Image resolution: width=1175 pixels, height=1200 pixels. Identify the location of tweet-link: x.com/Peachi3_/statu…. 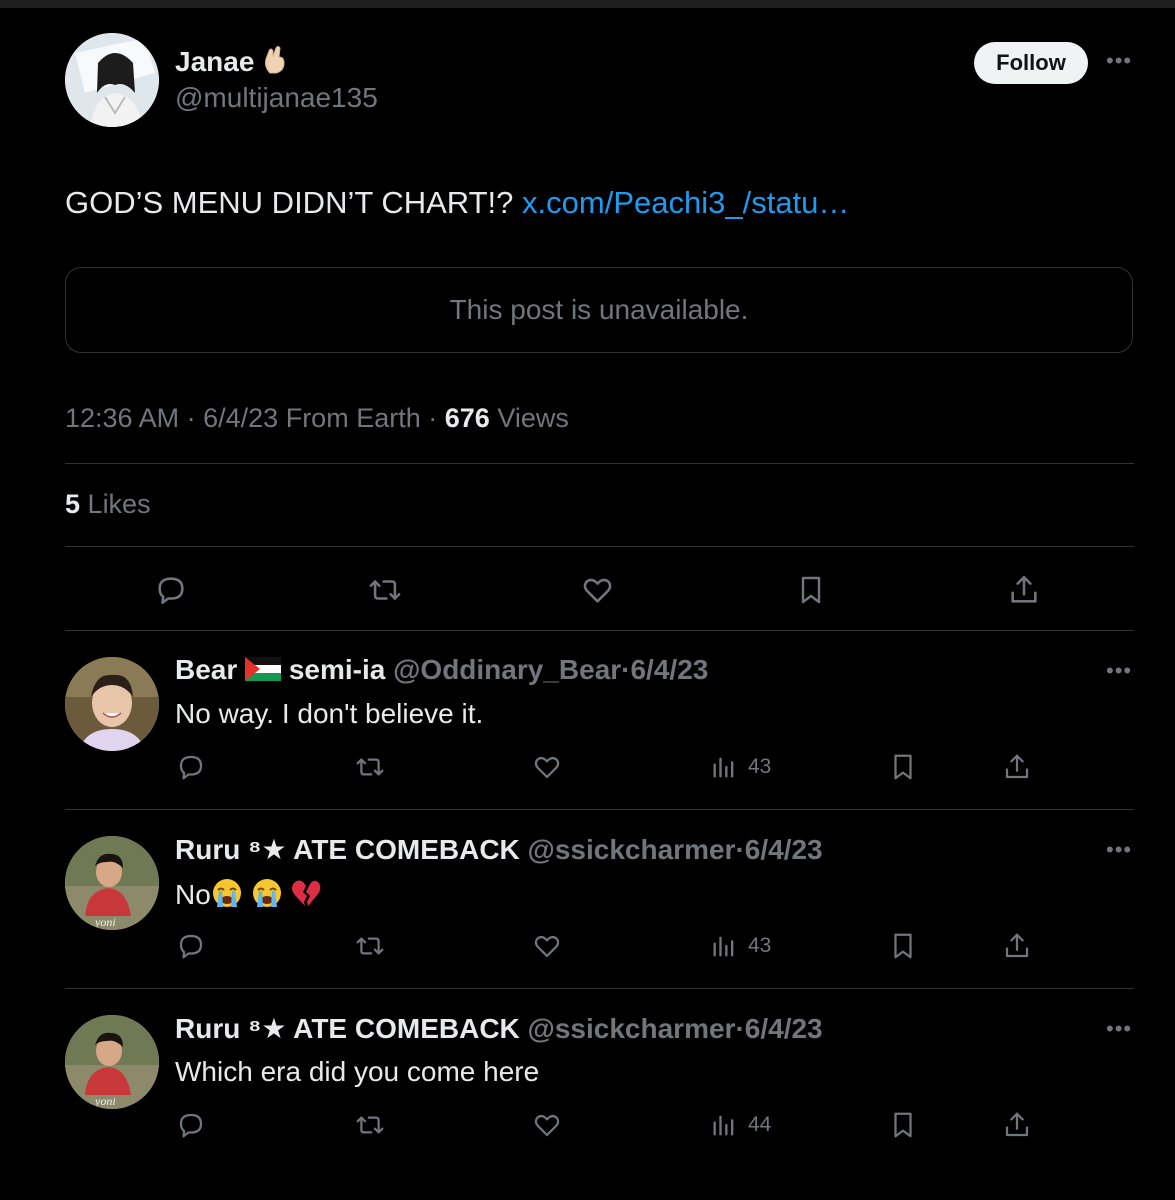
(685, 202).